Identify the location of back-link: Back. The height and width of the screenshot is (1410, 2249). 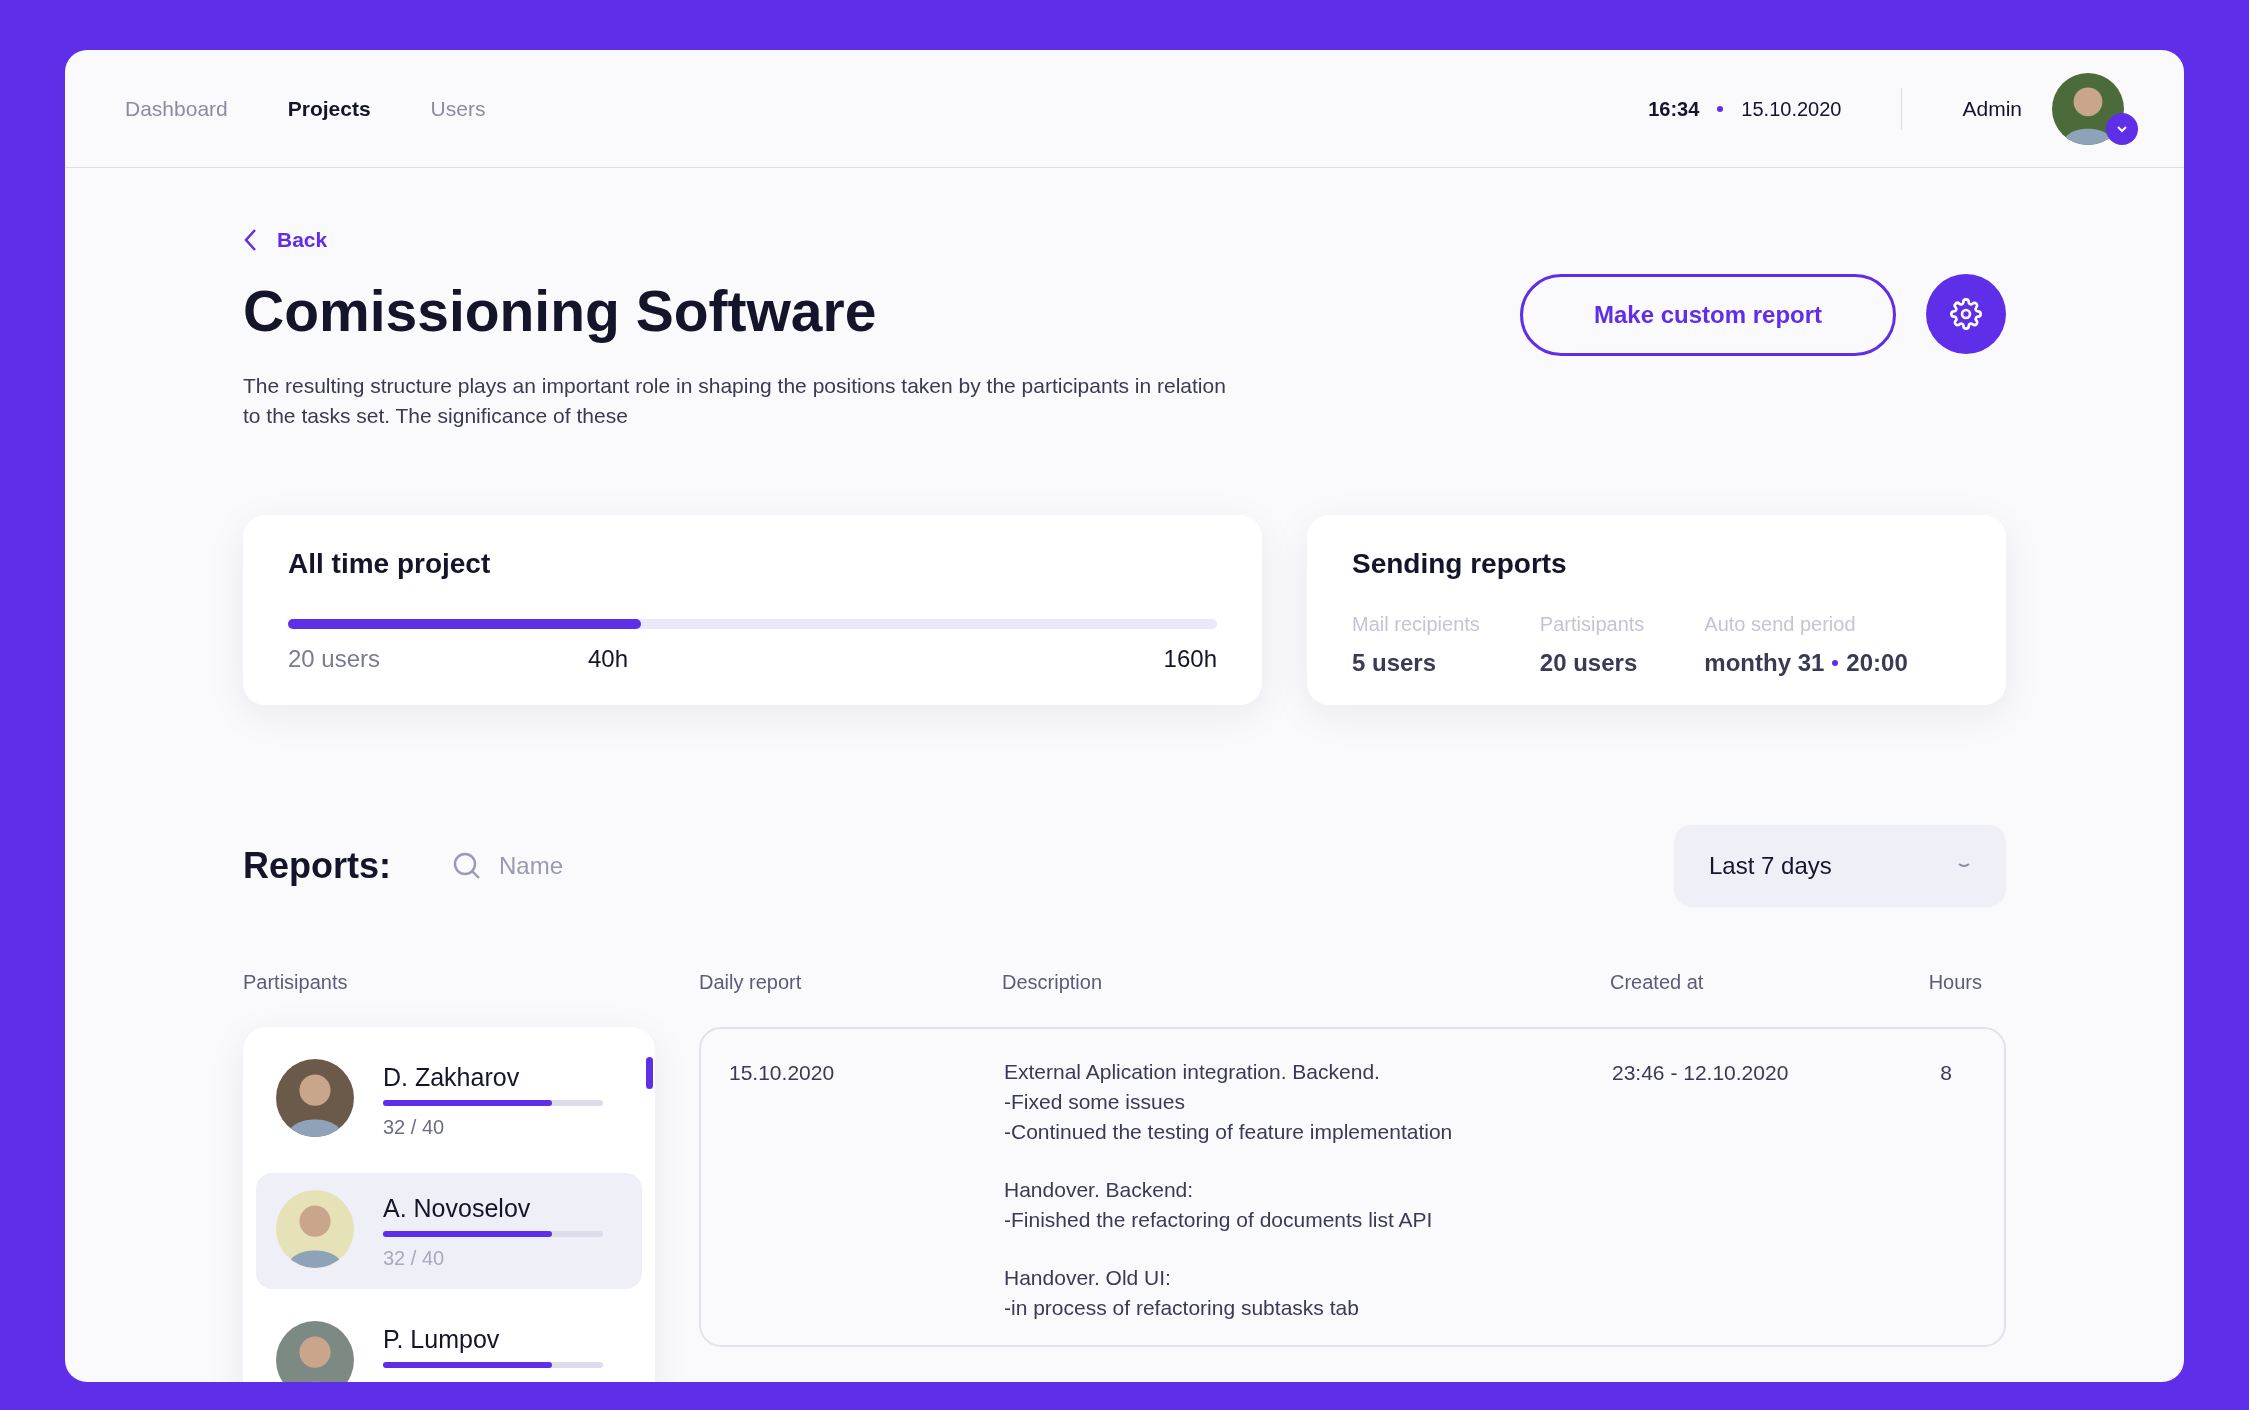
(1124, 240).